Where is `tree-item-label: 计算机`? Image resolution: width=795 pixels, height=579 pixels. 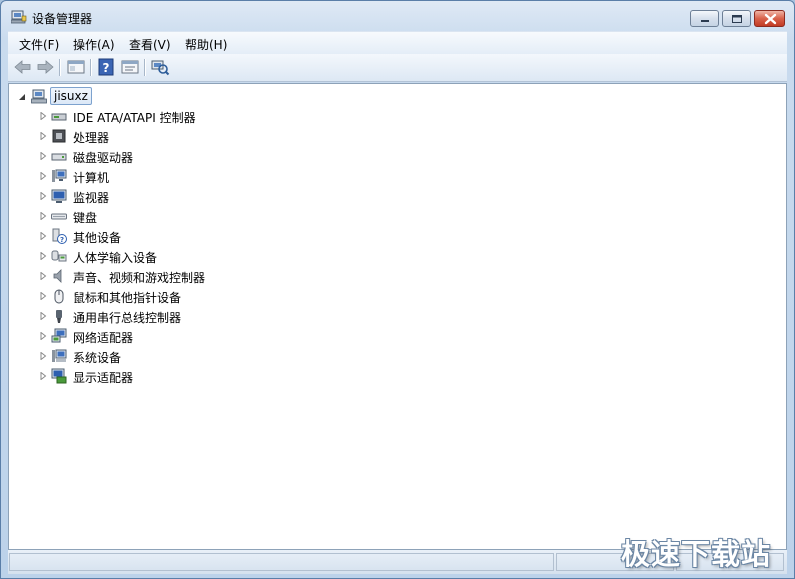
tree-item-label: 计算机 is located at coordinates (91, 178).